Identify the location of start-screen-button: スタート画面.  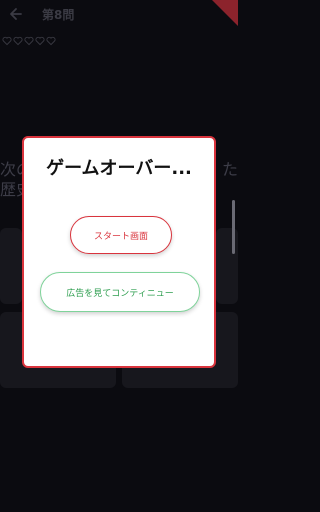
(121, 235).